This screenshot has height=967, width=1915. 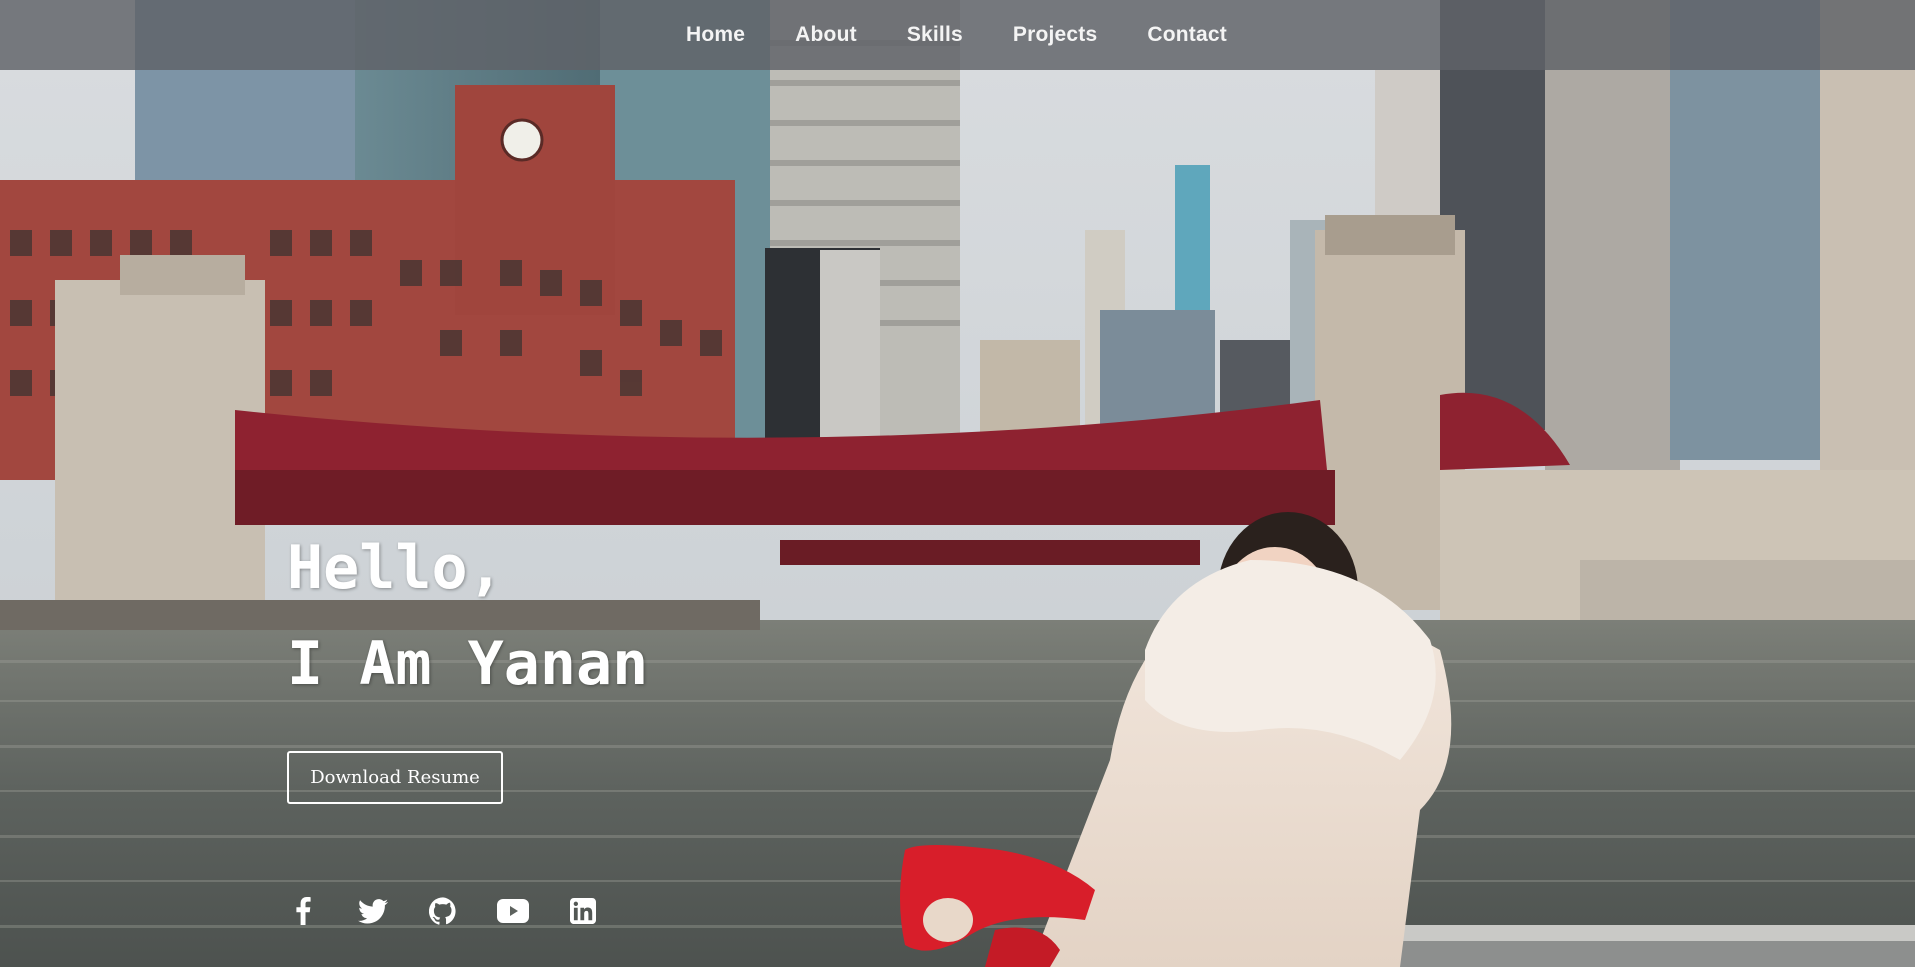 What do you see at coordinates (583, 911) in the screenshot?
I see `linkedin-icon` at bounding box center [583, 911].